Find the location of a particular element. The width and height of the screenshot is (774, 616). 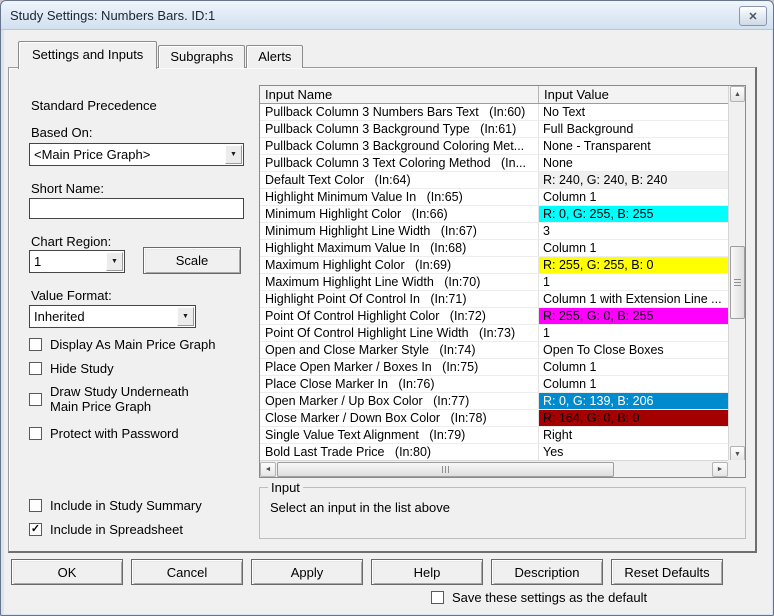

vertical-scrollbar: ▲ ▼ is located at coordinates (736, 274).